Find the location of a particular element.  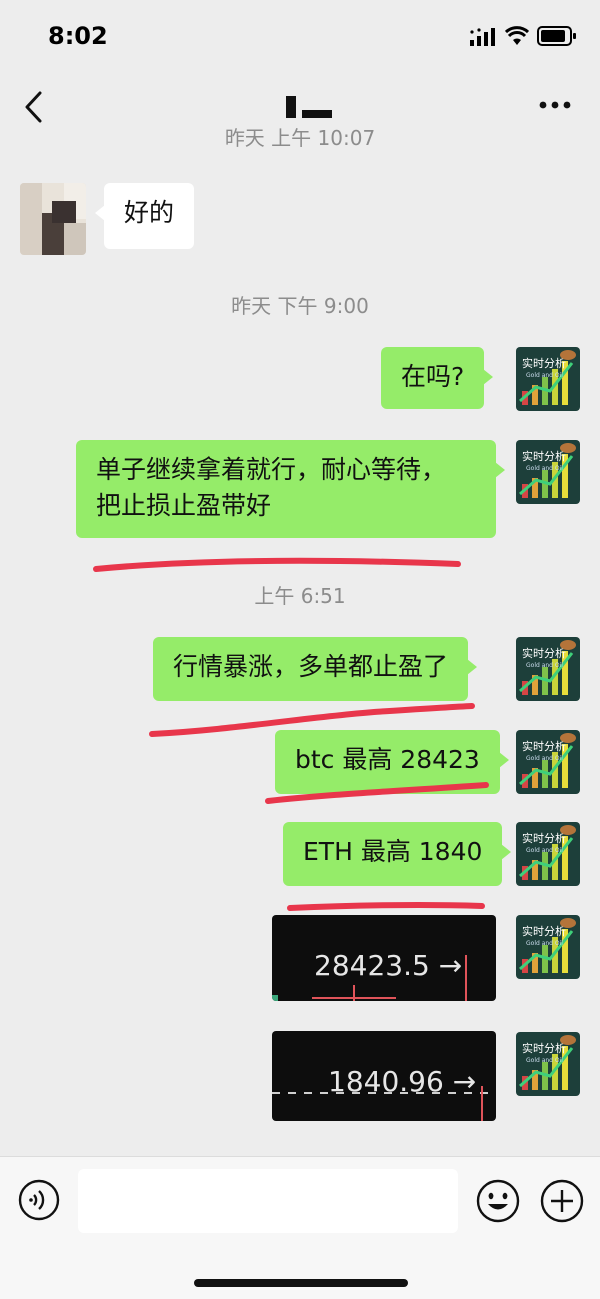

message-input is located at coordinates (268, 1201).